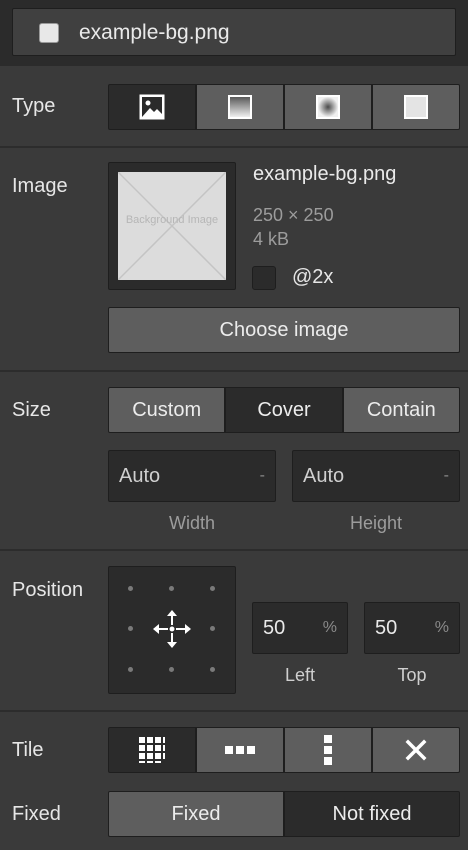  Describe the element at coordinates (49, 33) in the screenshot. I see `layer-visibility-checkbox` at that location.